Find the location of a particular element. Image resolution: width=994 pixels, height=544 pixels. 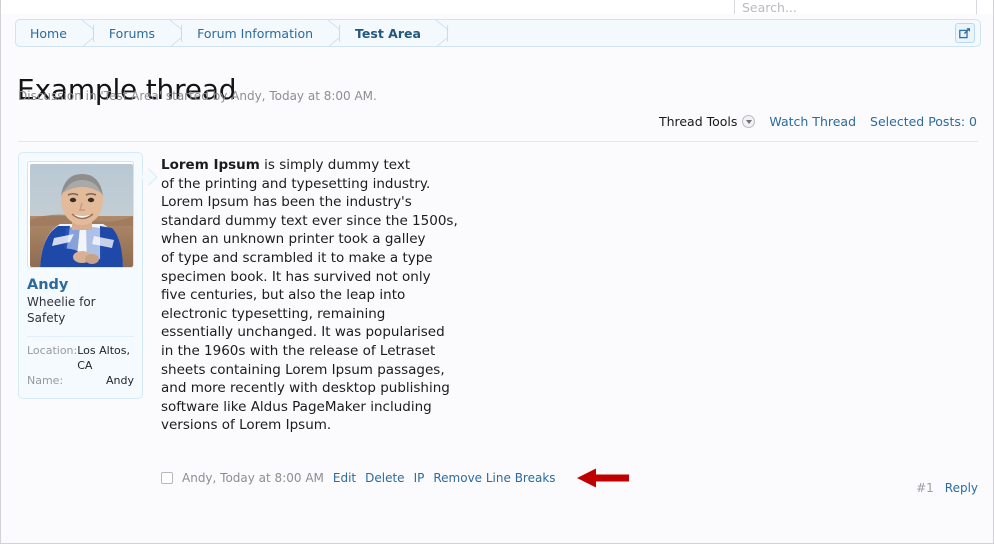

popup-expand-icon is located at coordinates (965, 33).